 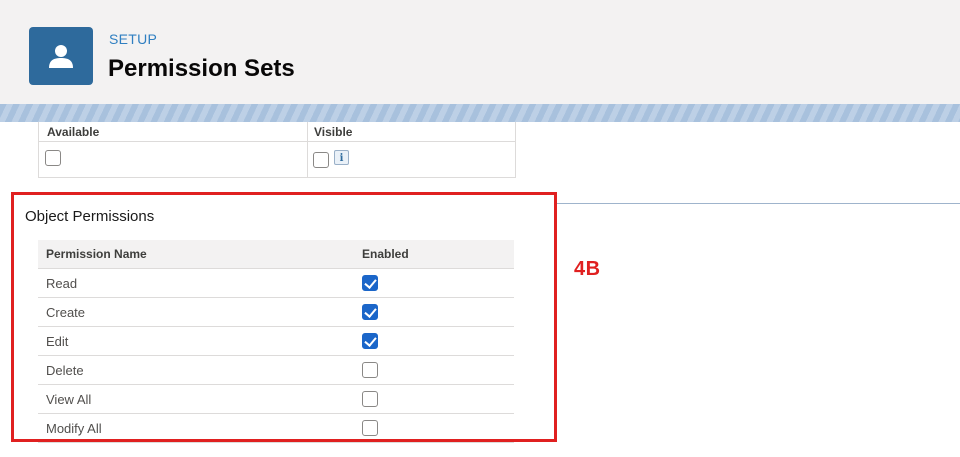 I want to click on user-icon, so click(x=61, y=56).